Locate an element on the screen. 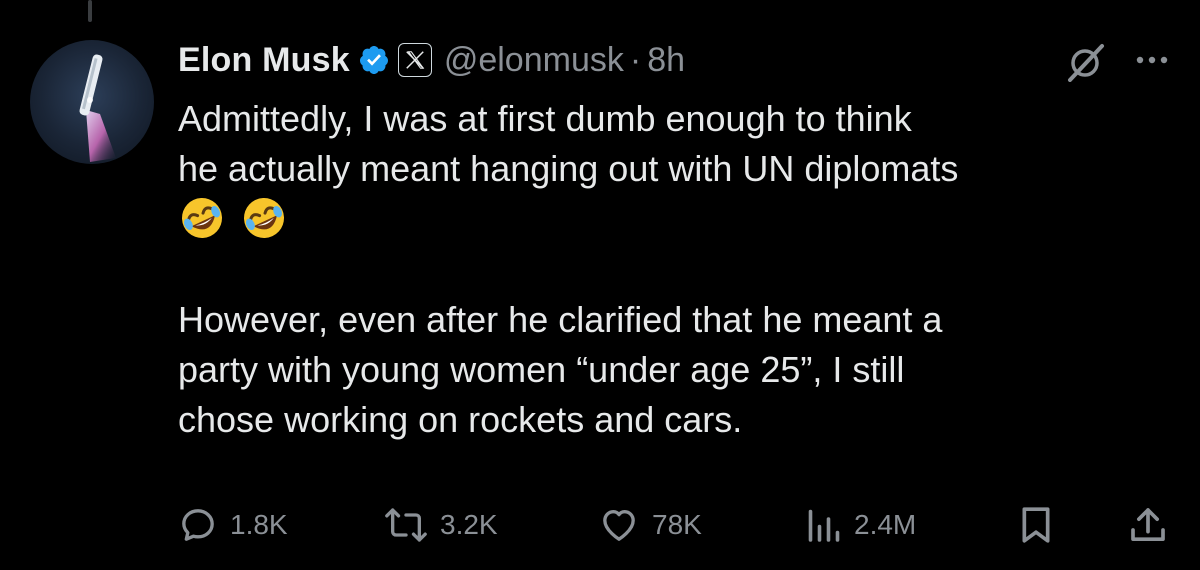 This screenshot has height=570, width=1200. like-button: 78K is located at coordinates (650, 525).